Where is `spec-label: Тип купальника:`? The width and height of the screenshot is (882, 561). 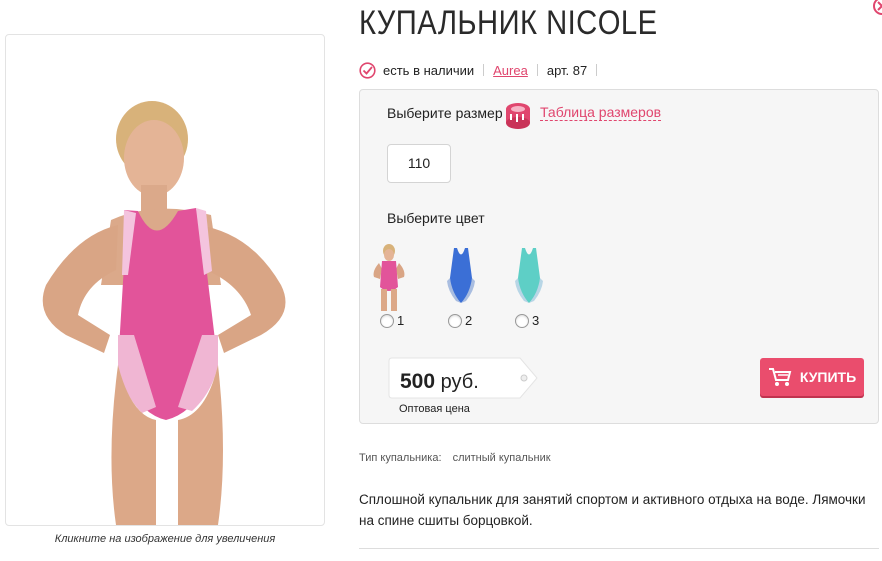
spec-label: Тип купальника: is located at coordinates (400, 458).